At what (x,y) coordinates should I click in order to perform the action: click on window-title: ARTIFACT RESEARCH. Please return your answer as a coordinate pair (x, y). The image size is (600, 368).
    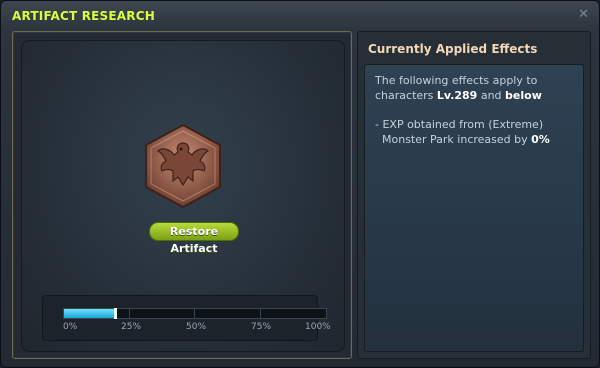
    Looking at the image, I should click on (83, 16).